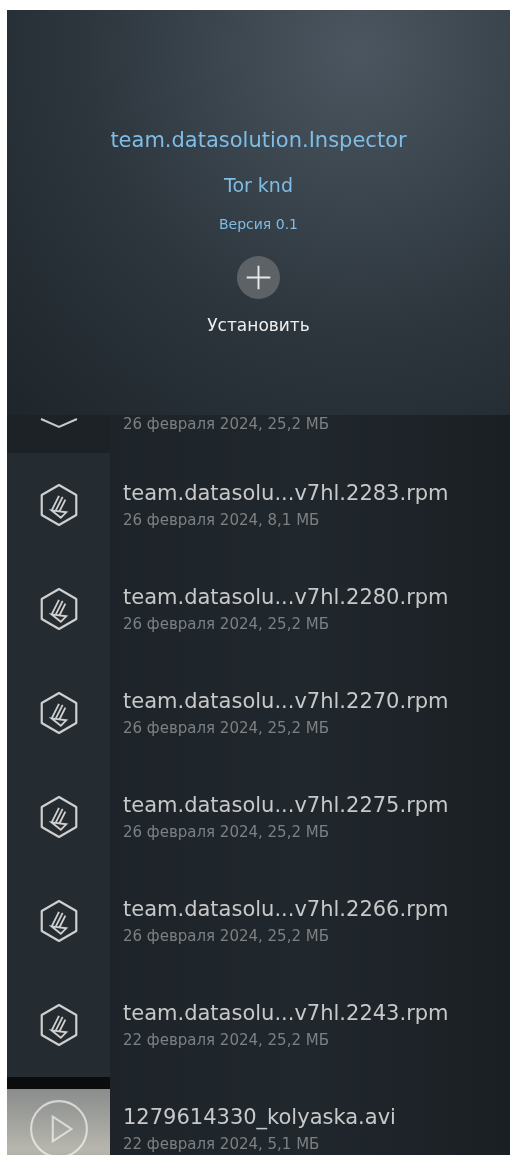 This screenshot has height=1155, width=510. What do you see at coordinates (222, 1144) in the screenshot?
I see `file-meta: 22 февраля 2024, 5,1 МБ` at bounding box center [222, 1144].